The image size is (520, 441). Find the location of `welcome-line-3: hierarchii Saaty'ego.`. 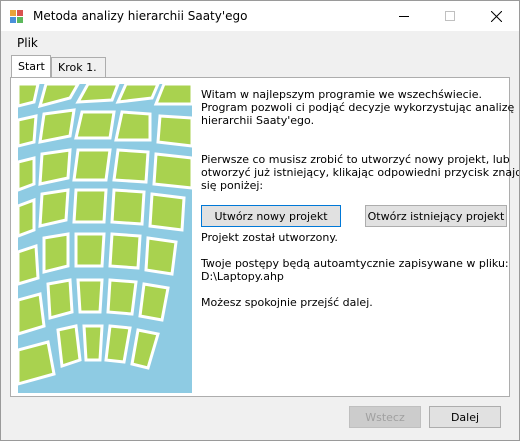

welcome-line-3: hierarchii Saaty'ego. is located at coordinates (258, 120).